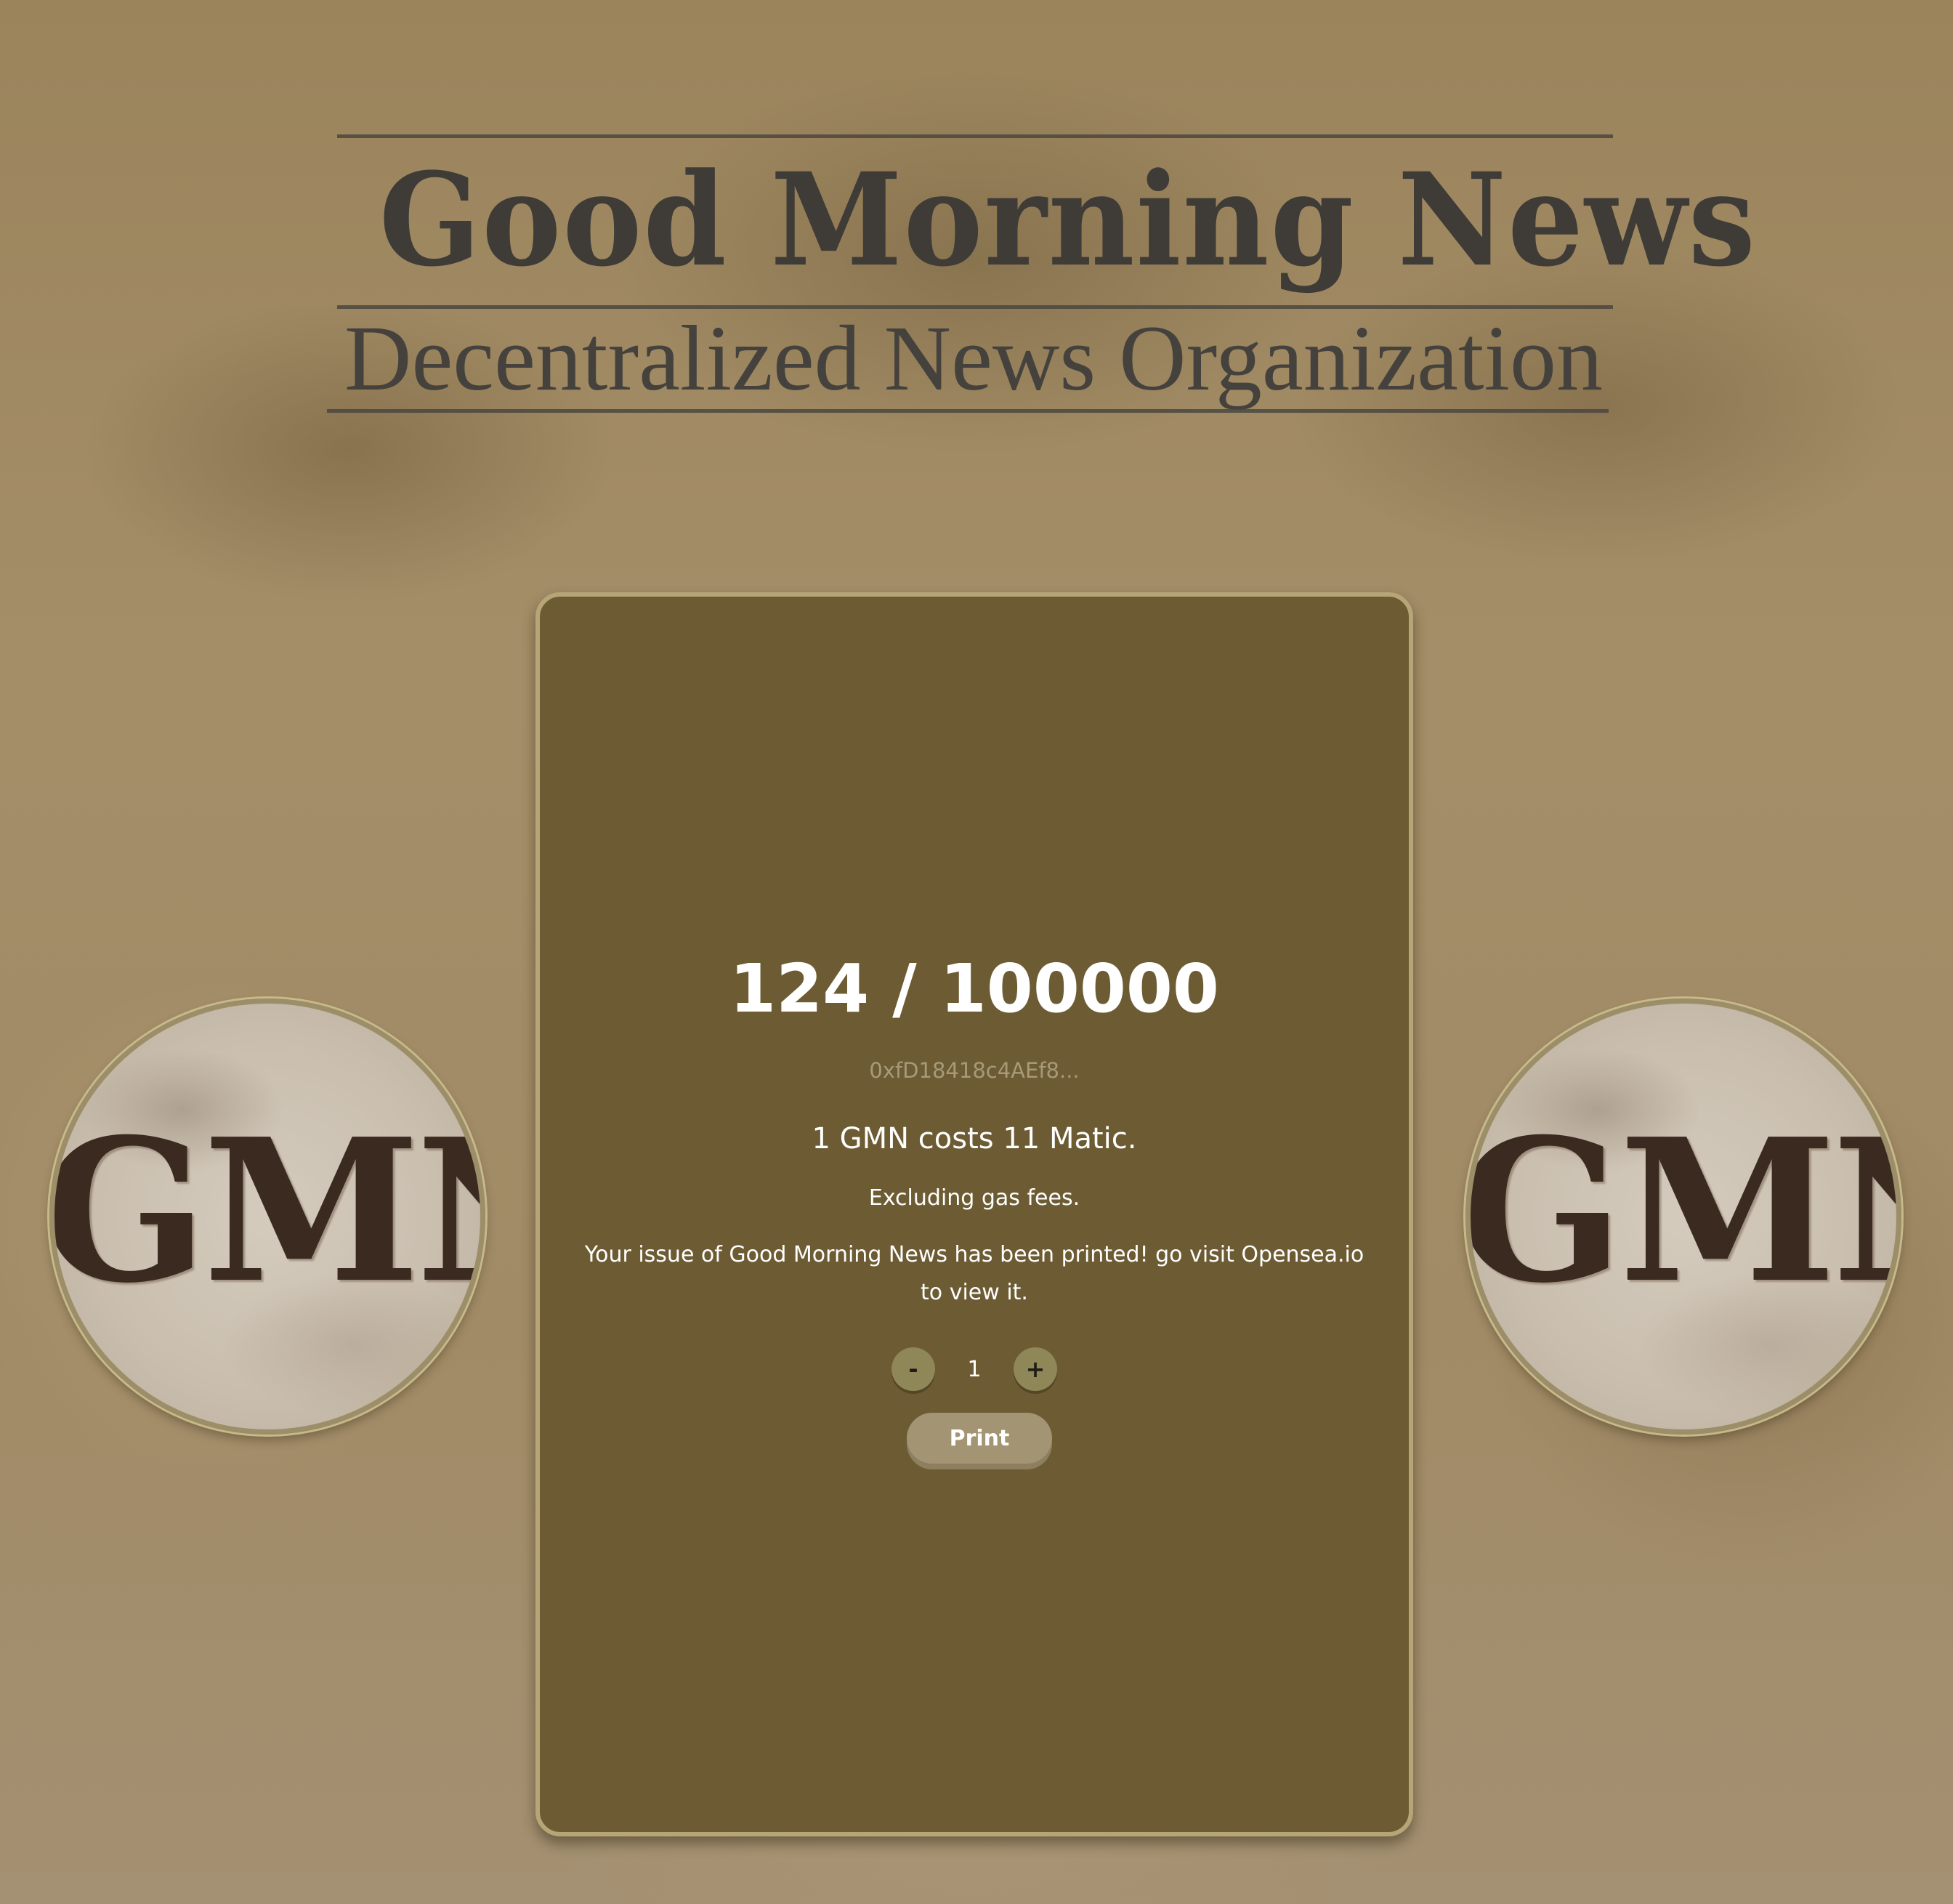 The width and height of the screenshot is (1953, 1904). I want to click on quantity-value: 1, so click(974, 1369).